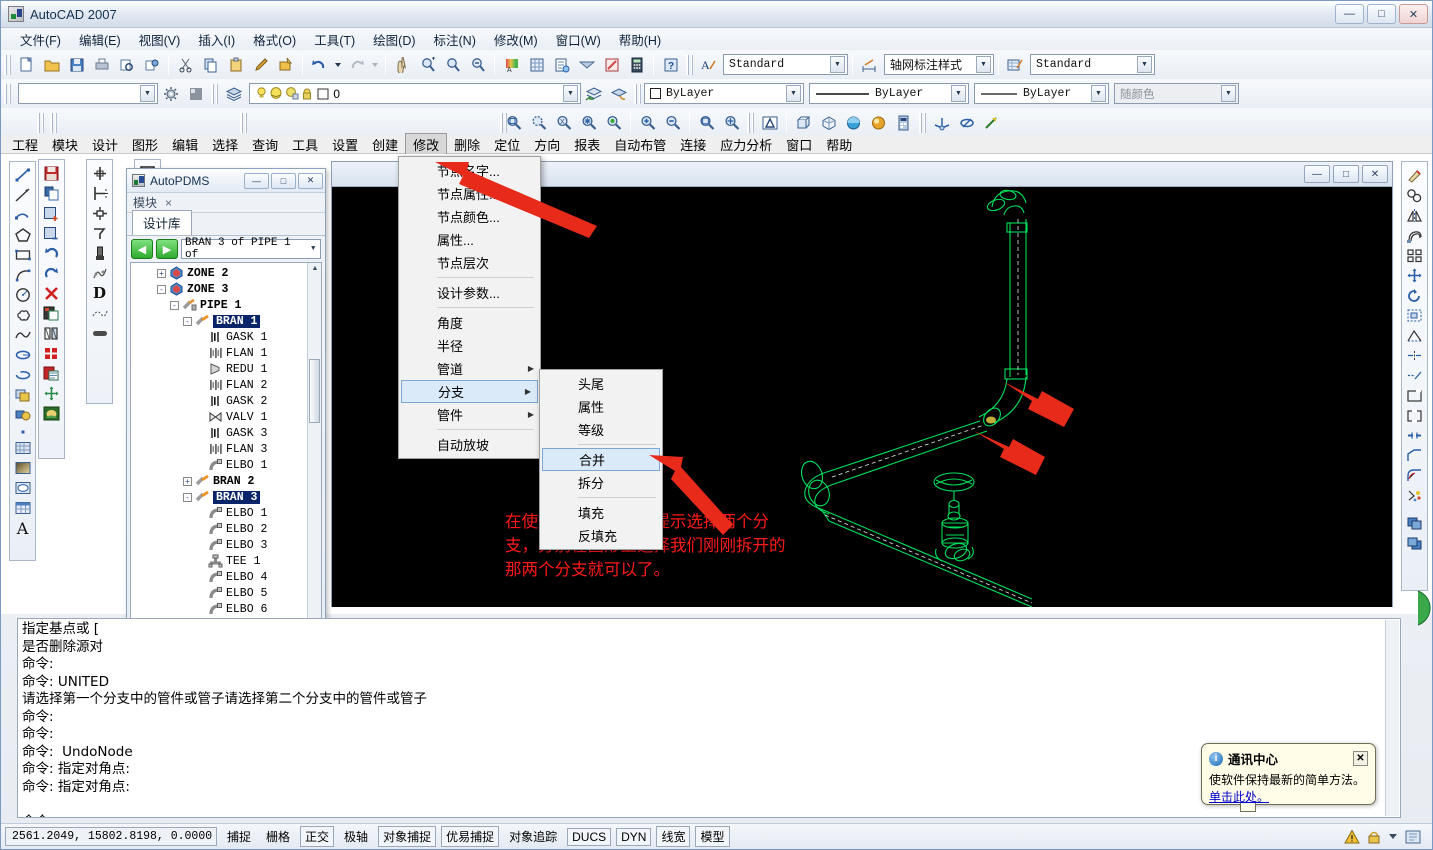 Image resolution: width=1433 pixels, height=850 pixels. What do you see at coordinates (338, 64) in the screenshot?
I see `undo-dropdown-icon` at bounding box center [338, 64].